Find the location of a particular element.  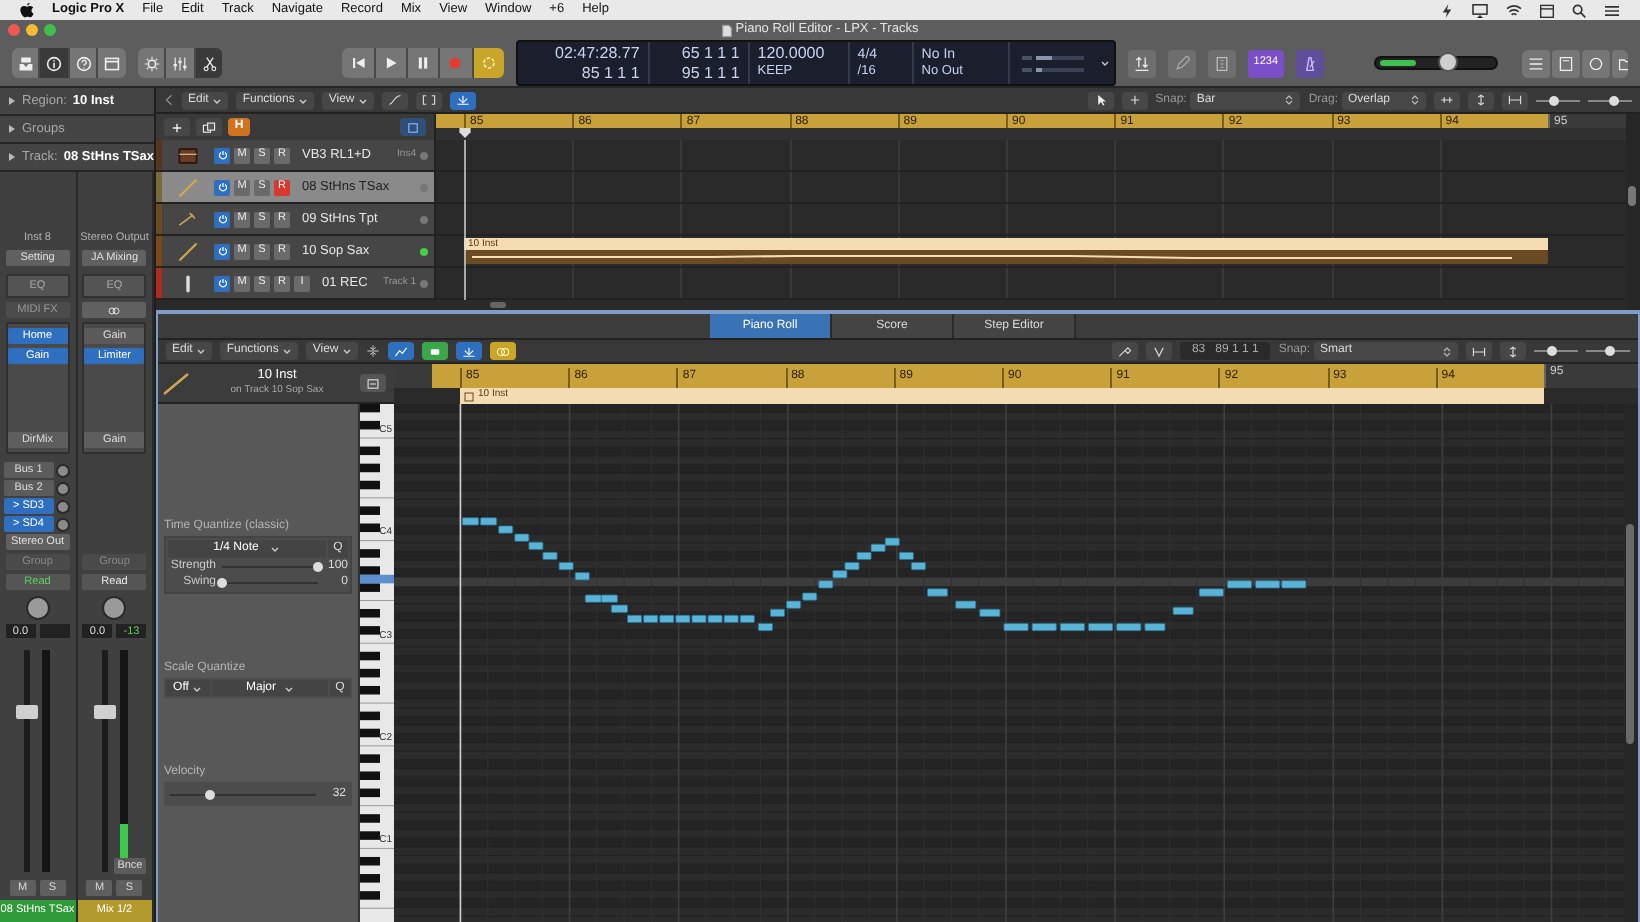

notepad-button is located at coordinates (1565, 63).